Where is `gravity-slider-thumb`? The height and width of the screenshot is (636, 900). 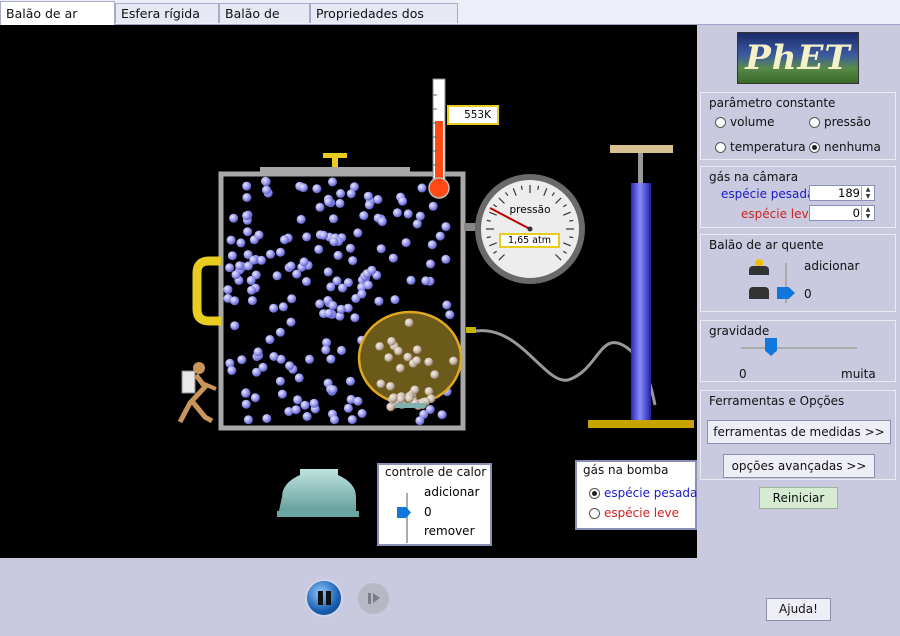 gravity-slider-thumb is located at coordinates (771, 347).